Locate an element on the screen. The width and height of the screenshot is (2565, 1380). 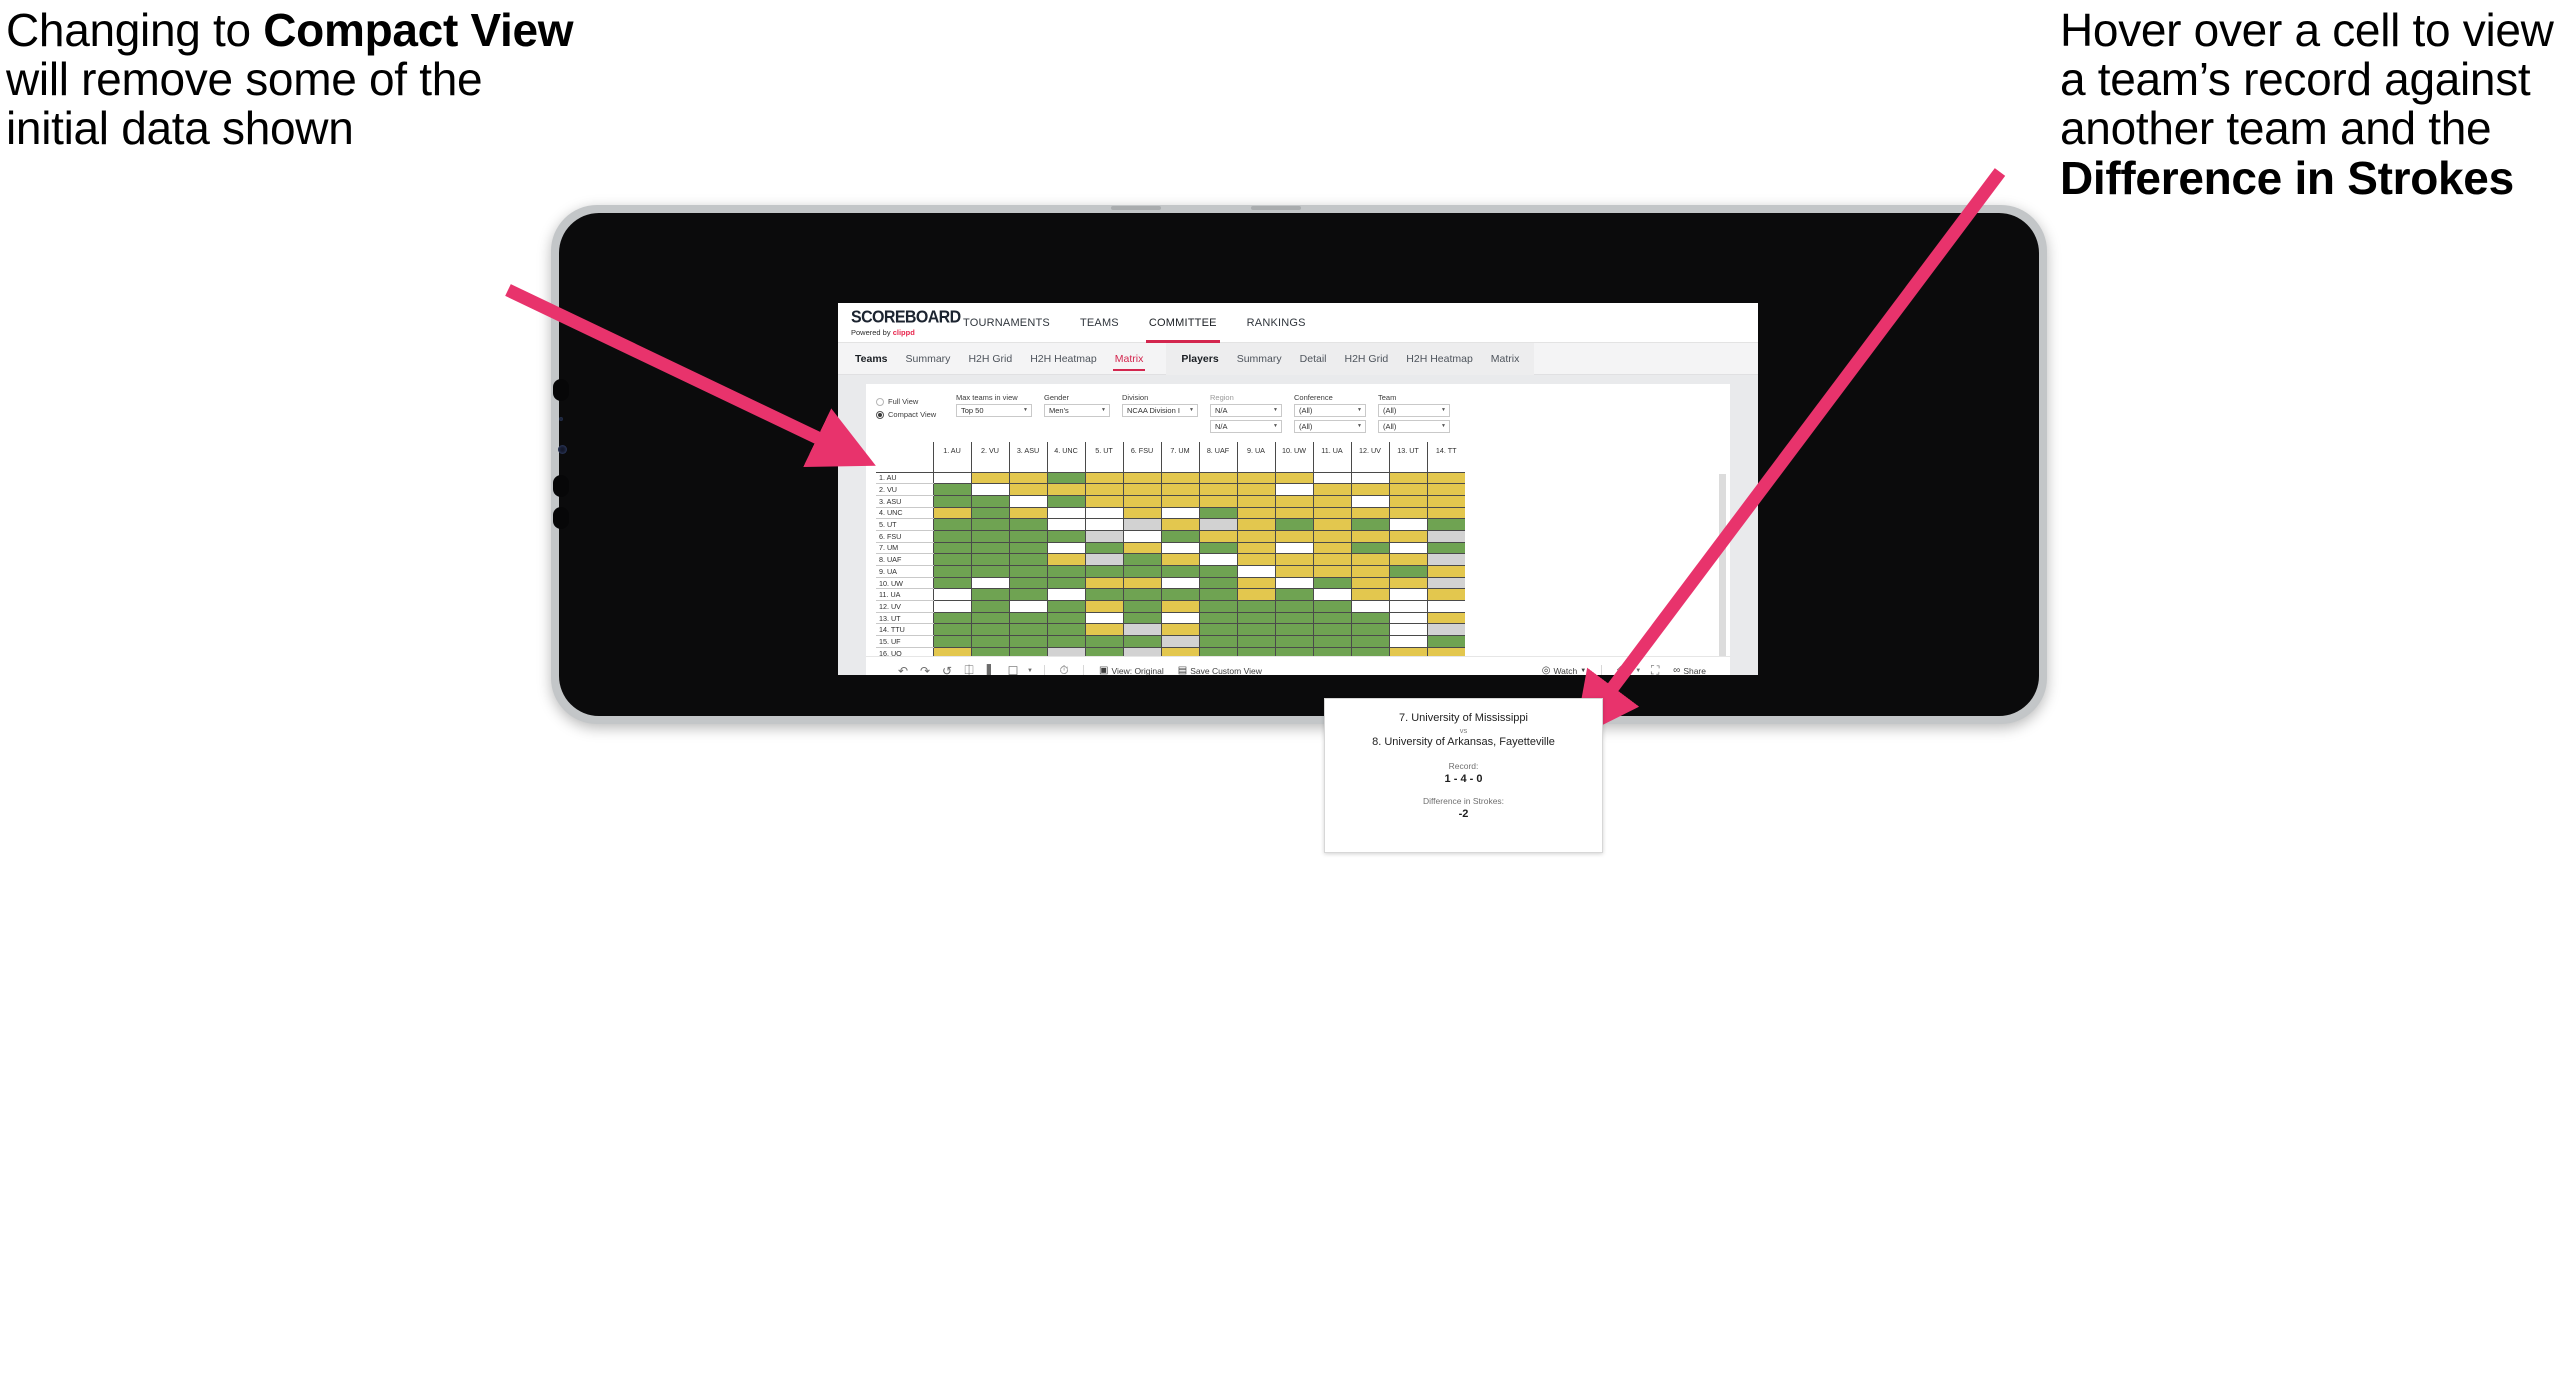
radio-icon is located at coordinates (880, 401).